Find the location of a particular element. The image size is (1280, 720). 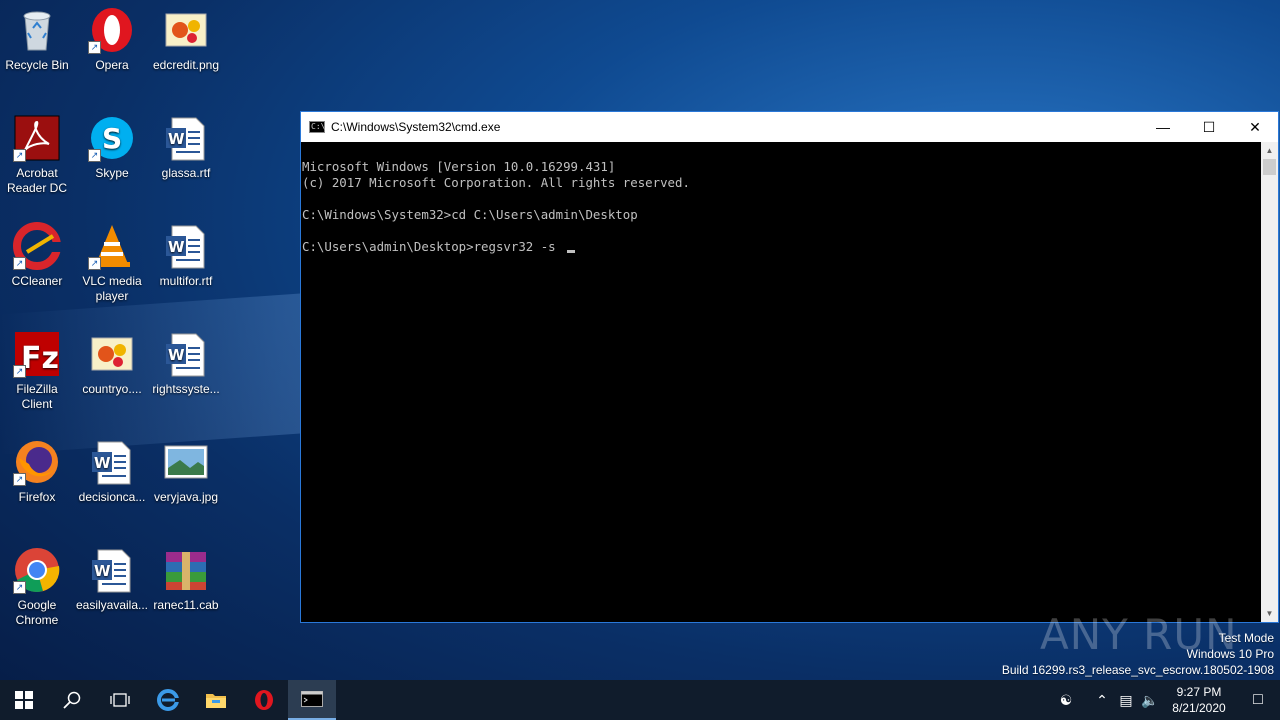

winrar-archive-icon is located at coordinates (186, 570).